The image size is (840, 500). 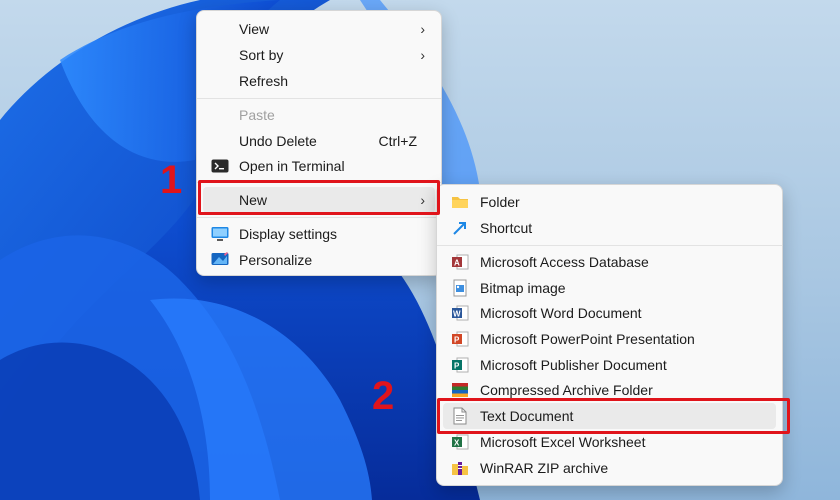 What do you see at coordinates (457, 314) in the screenshot?
I see `svg-text: W` at bounding box center [457, 314].